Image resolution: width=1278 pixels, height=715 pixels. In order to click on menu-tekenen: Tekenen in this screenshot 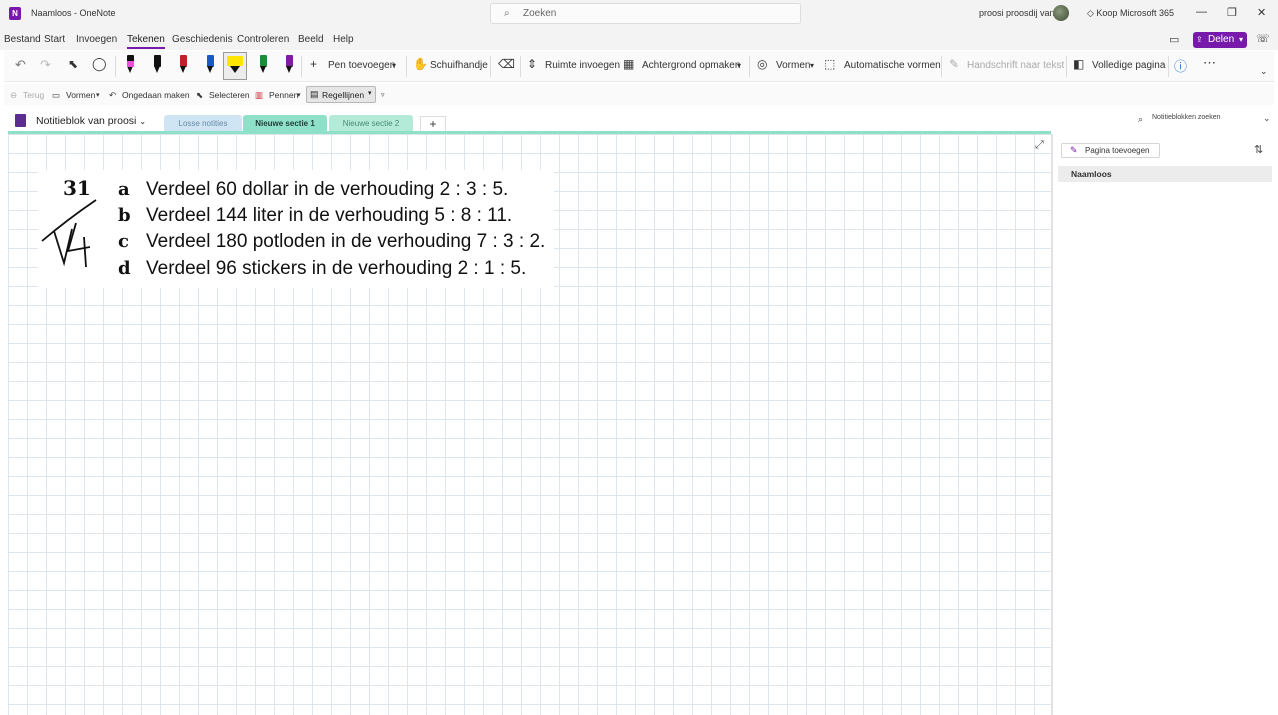, I will do `click(146, 41)`.